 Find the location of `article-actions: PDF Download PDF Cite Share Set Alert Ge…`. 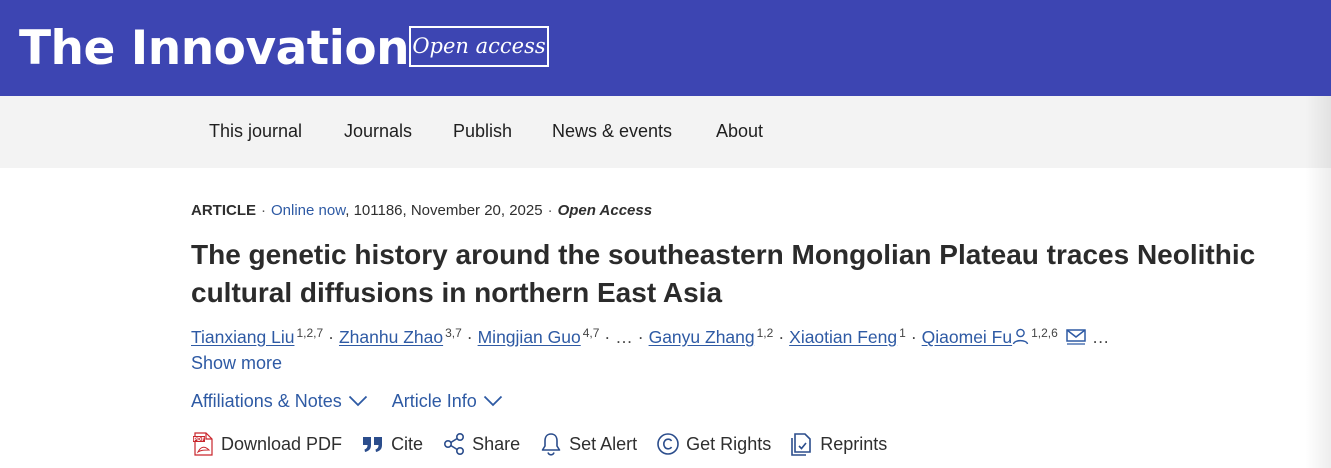

article-actions: PDF Download PDF Cite Share Set Alert Ge… is located at coordinates (548, 444).